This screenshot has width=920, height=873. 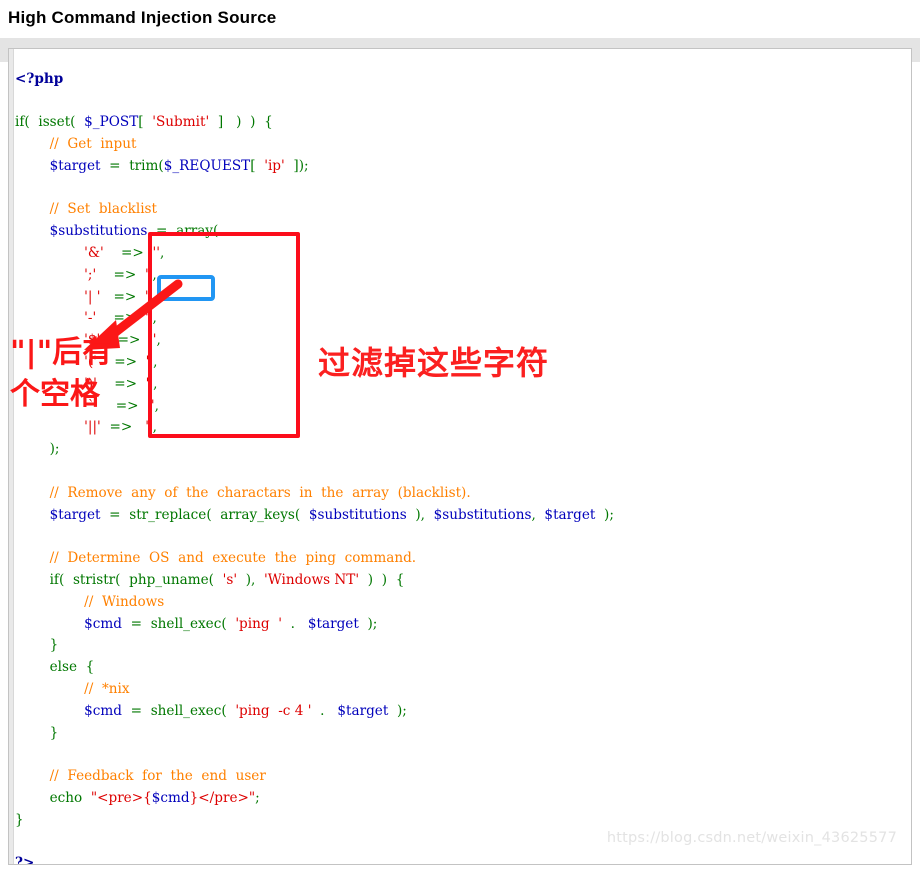 I want to click on annotation-note-right: 过滤掉这些字符, so click(x=434, y=363).